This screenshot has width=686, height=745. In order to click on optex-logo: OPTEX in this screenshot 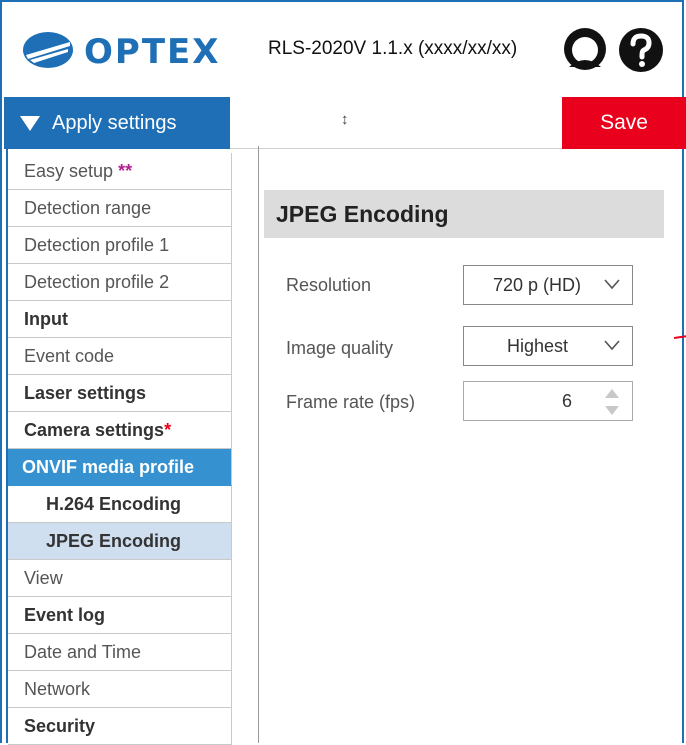, I will do `click(121, 51)`.